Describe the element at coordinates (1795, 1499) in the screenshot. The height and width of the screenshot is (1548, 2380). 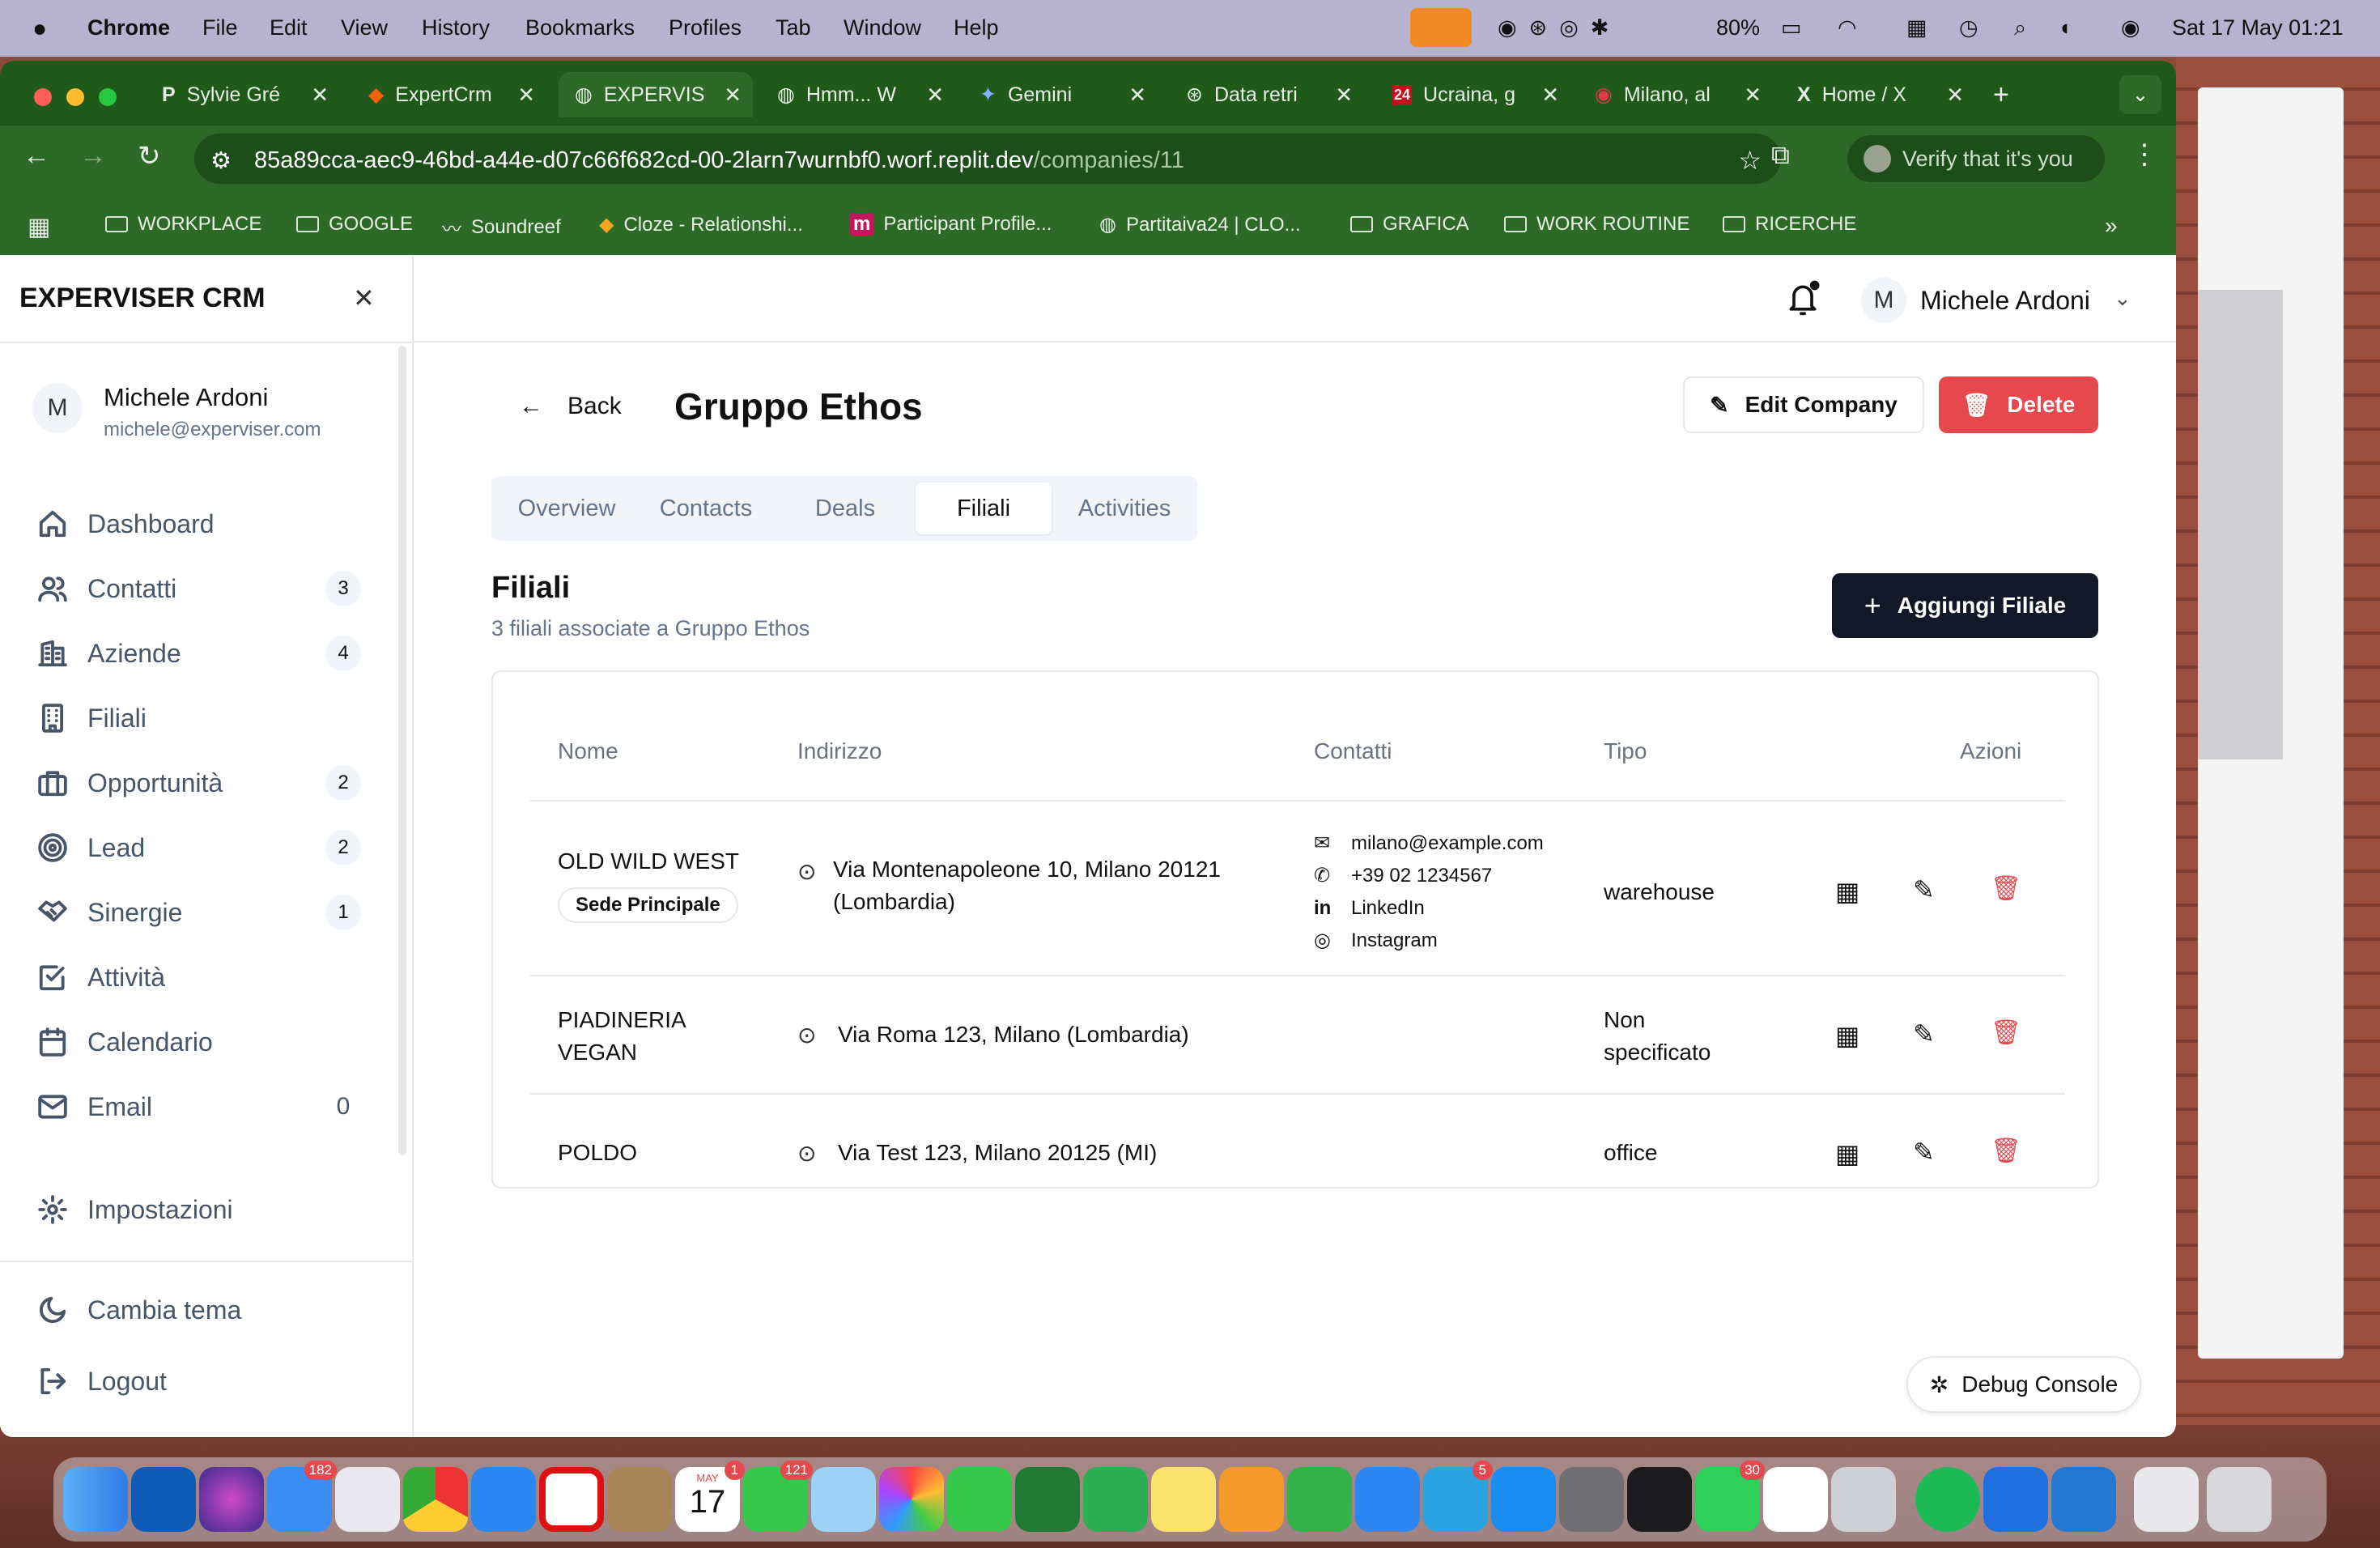
I see `chatgpt-icon` at that location.